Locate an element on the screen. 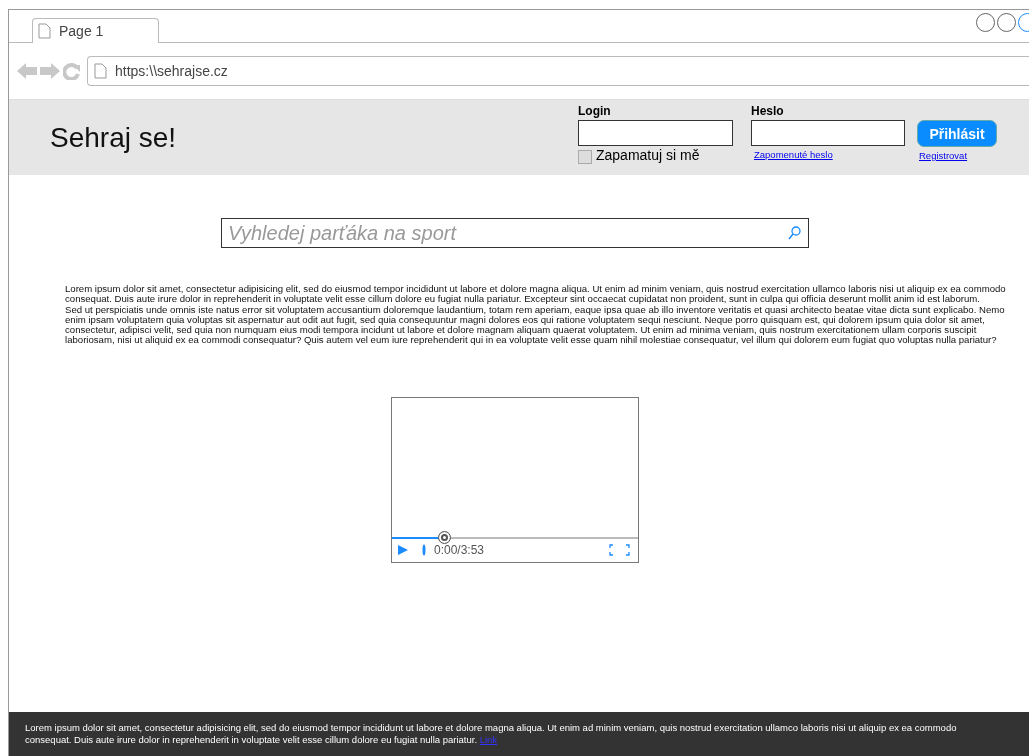 The height and width of the screenshot is (756, 1029). footer-text: Lorem ipsum dolor sit amet, consectetur adipisicing elit, sed do eiusmod tempor incididunt ut labore et dolore magna aliqua. Ut enim ad minim veniam, quis nostrud exercitation ullamco laboris nisi ut aliquip ex ea commodo consequat. Duis aute irure dolor in reprehenderit in voluptate velit esse cillum dolore eu fugiat nulla pariatur. Link is located at coordinates (491, 734).